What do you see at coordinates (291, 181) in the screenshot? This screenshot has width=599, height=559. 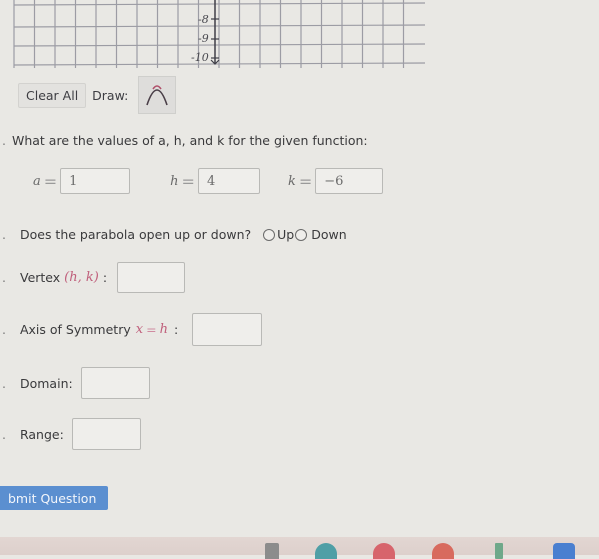 I see `k-label: k` at bounding box center [291, 181].